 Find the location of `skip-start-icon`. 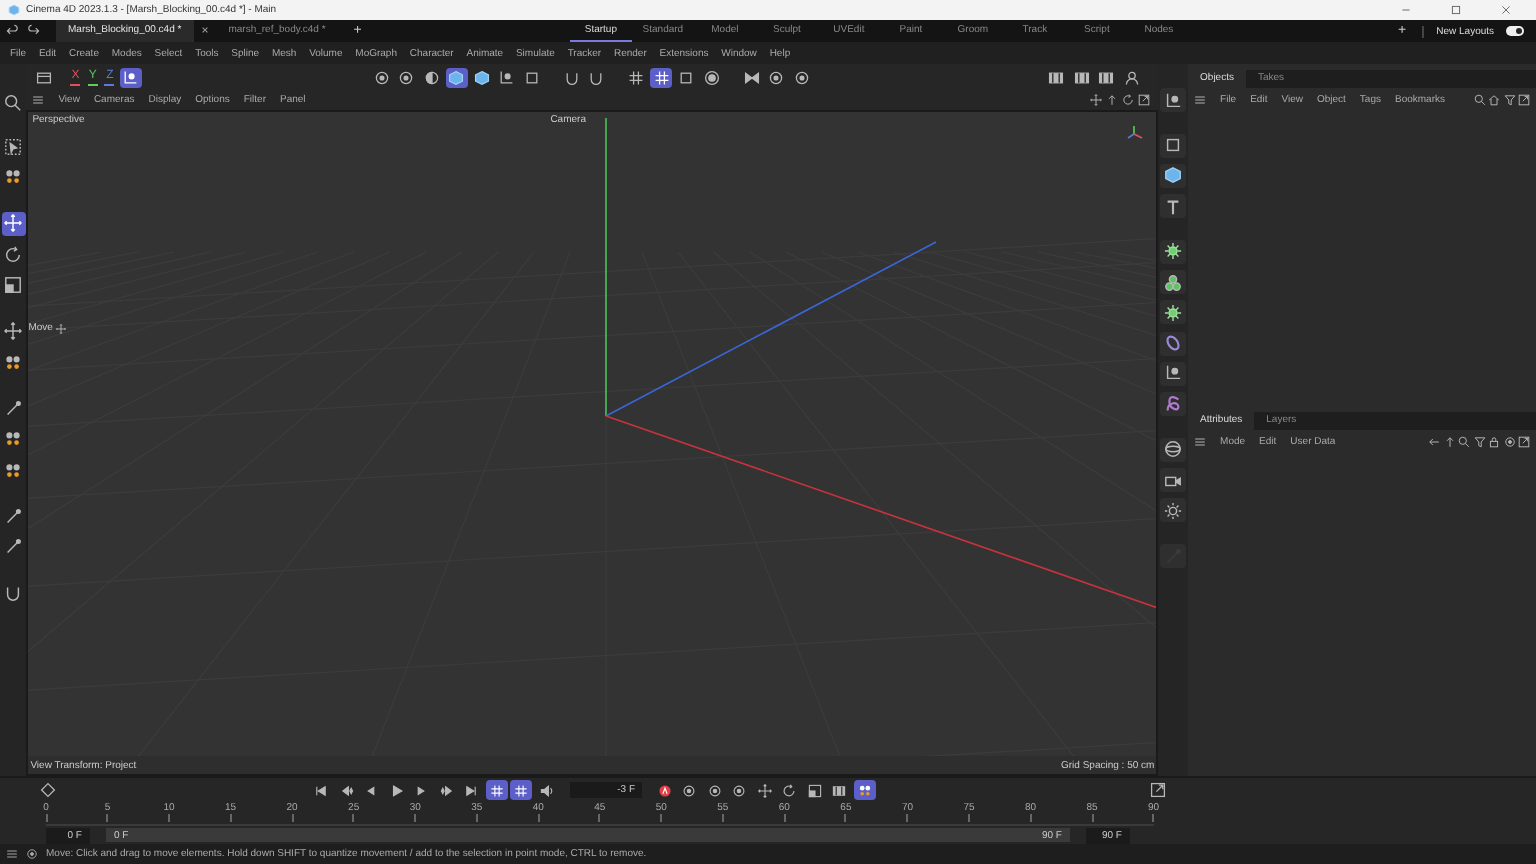

skip-start-icon is located at coordinates (321, 790).